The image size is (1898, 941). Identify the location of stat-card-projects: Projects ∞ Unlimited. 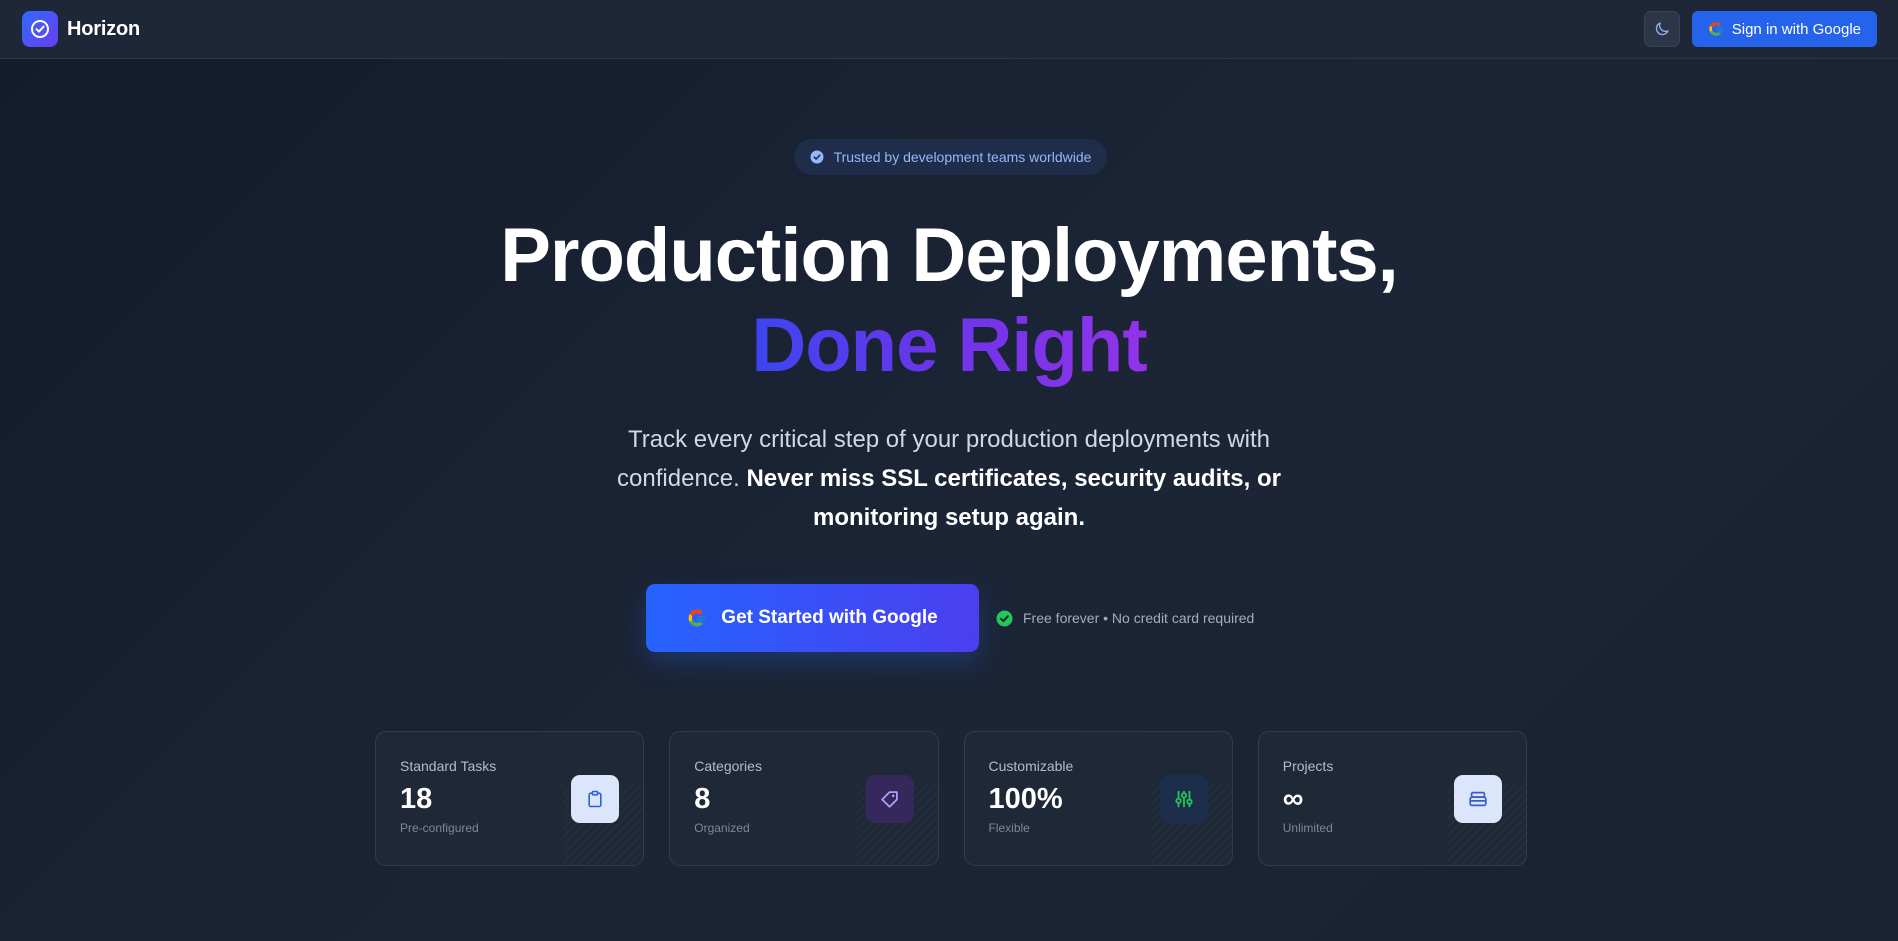
(1392, 798).